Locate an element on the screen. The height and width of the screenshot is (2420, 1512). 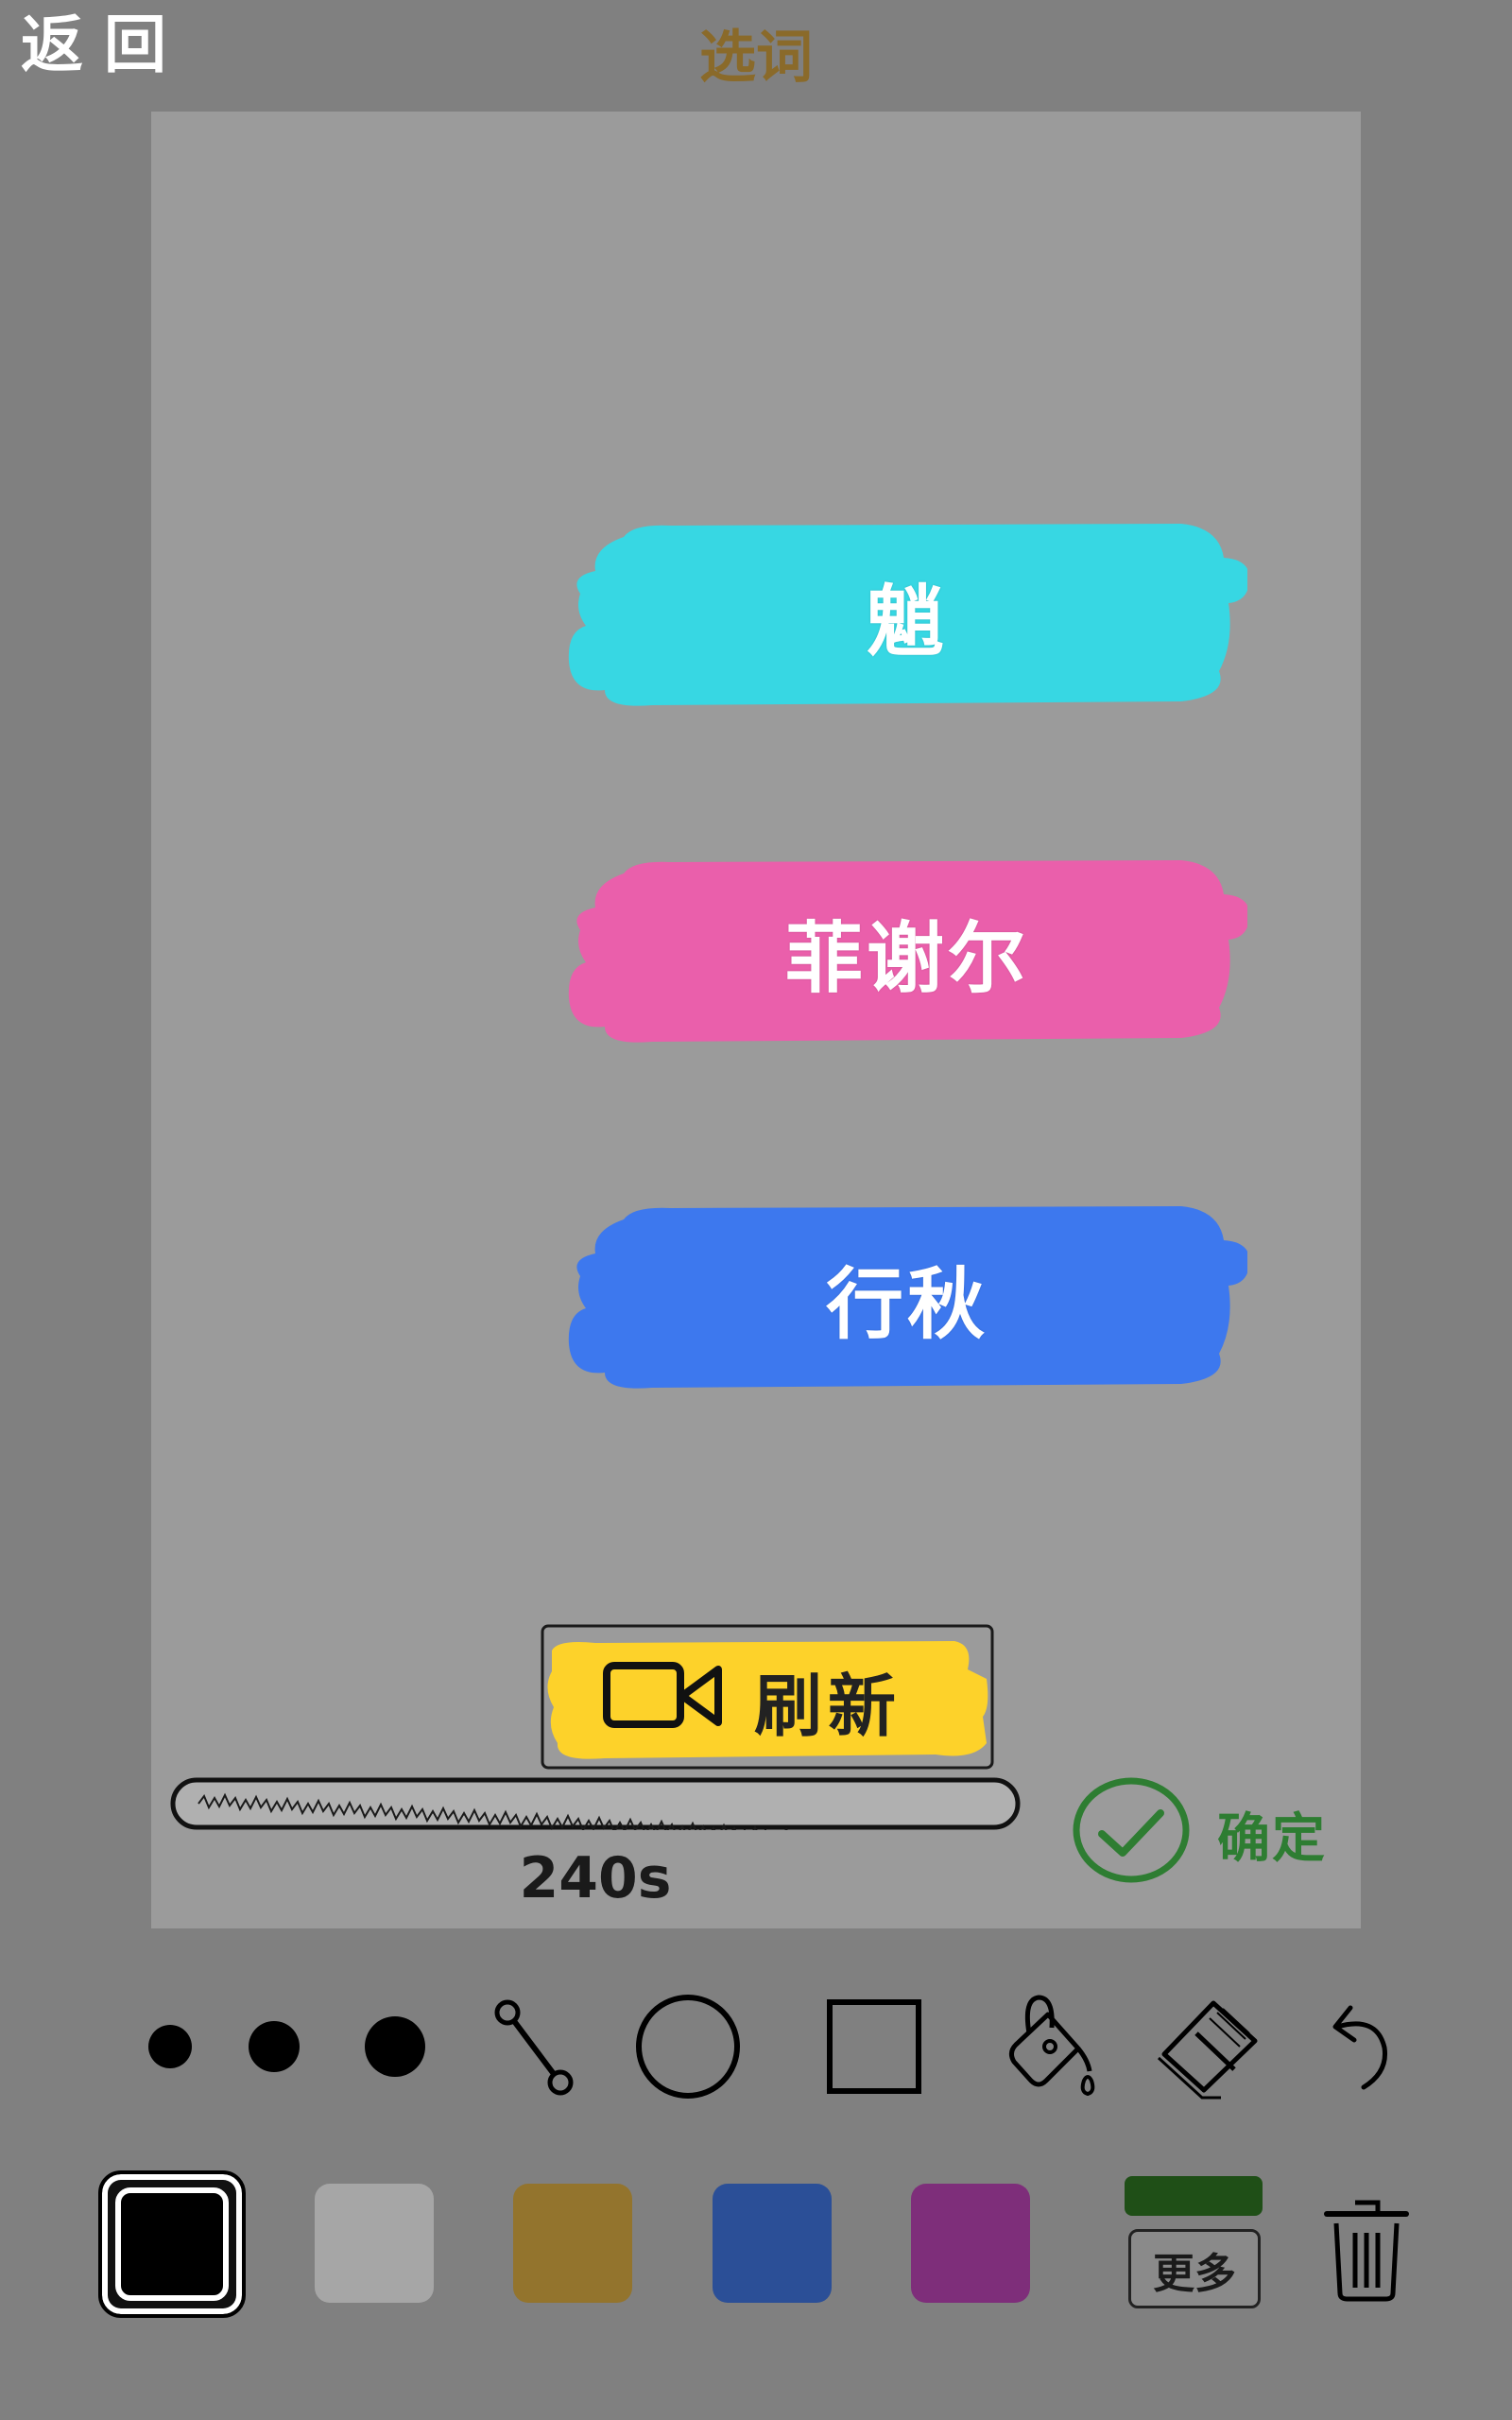
page-title: 选词 is located at coordinates (756, 58).